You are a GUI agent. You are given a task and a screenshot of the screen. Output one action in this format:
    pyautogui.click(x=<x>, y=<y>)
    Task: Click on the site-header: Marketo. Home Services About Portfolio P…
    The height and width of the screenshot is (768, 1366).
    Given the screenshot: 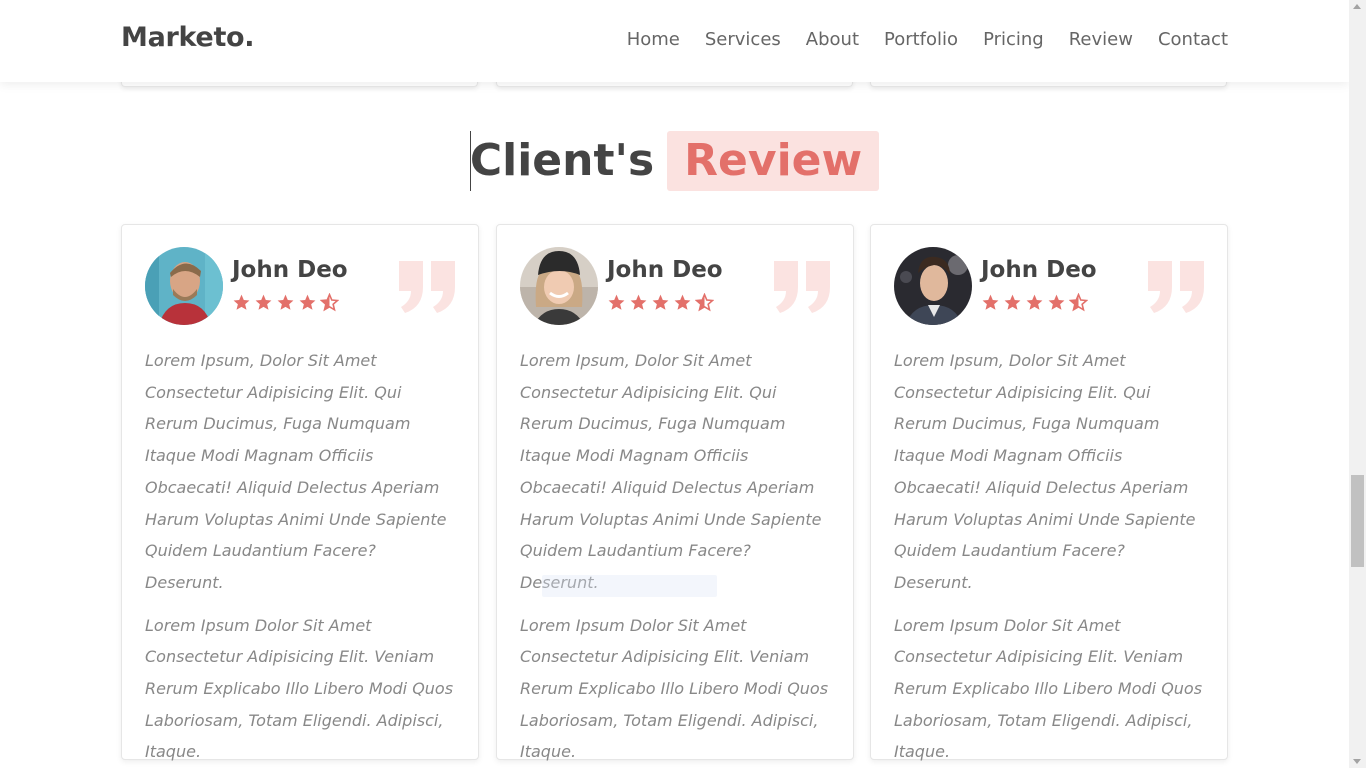 What is the action you would take?
    pyautogui.click(x=674, y=41)
    